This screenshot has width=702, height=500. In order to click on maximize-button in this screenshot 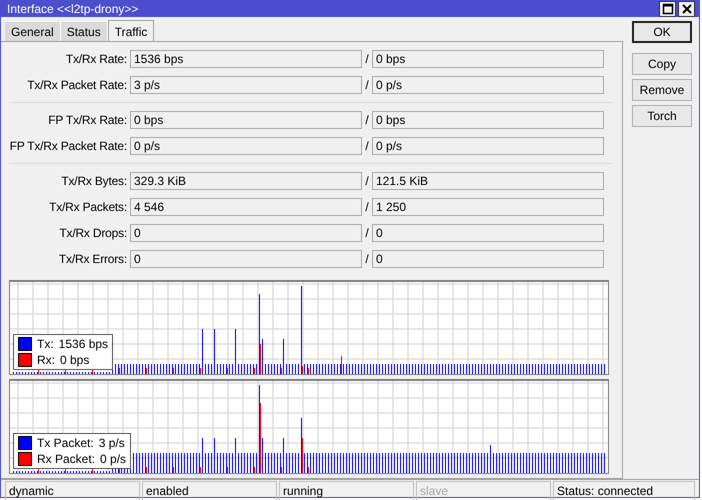, I will do `click(667, 9)`.